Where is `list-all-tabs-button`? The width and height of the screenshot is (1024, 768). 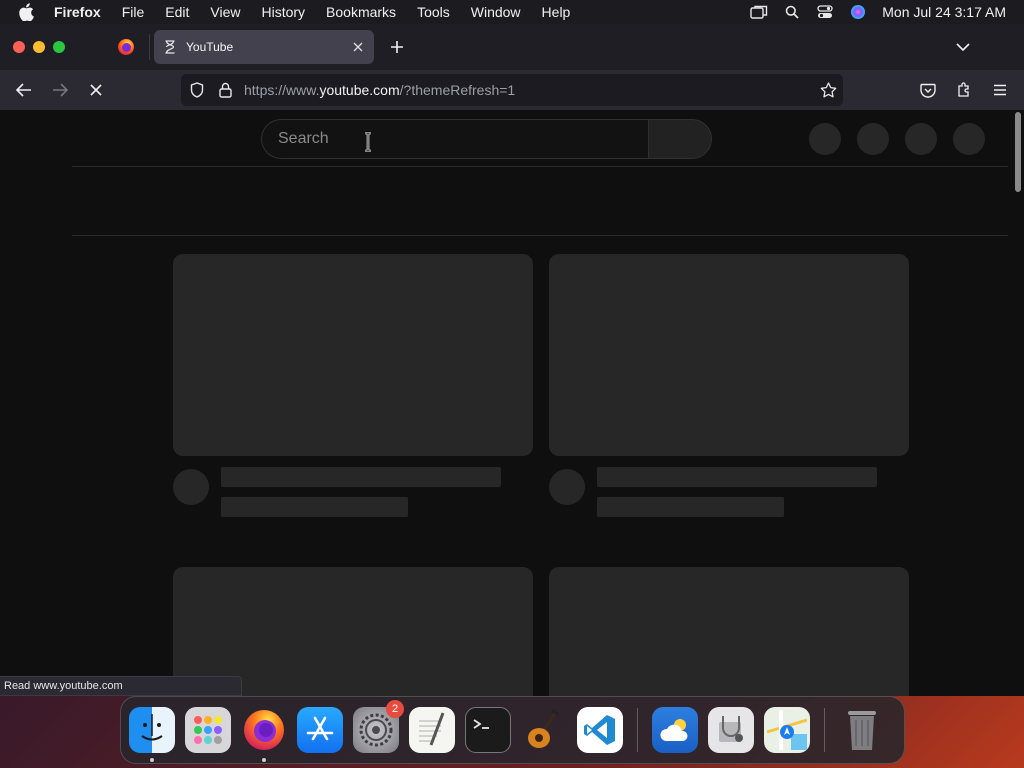
list-all-tabs-button is located at coordinates (963, 47).